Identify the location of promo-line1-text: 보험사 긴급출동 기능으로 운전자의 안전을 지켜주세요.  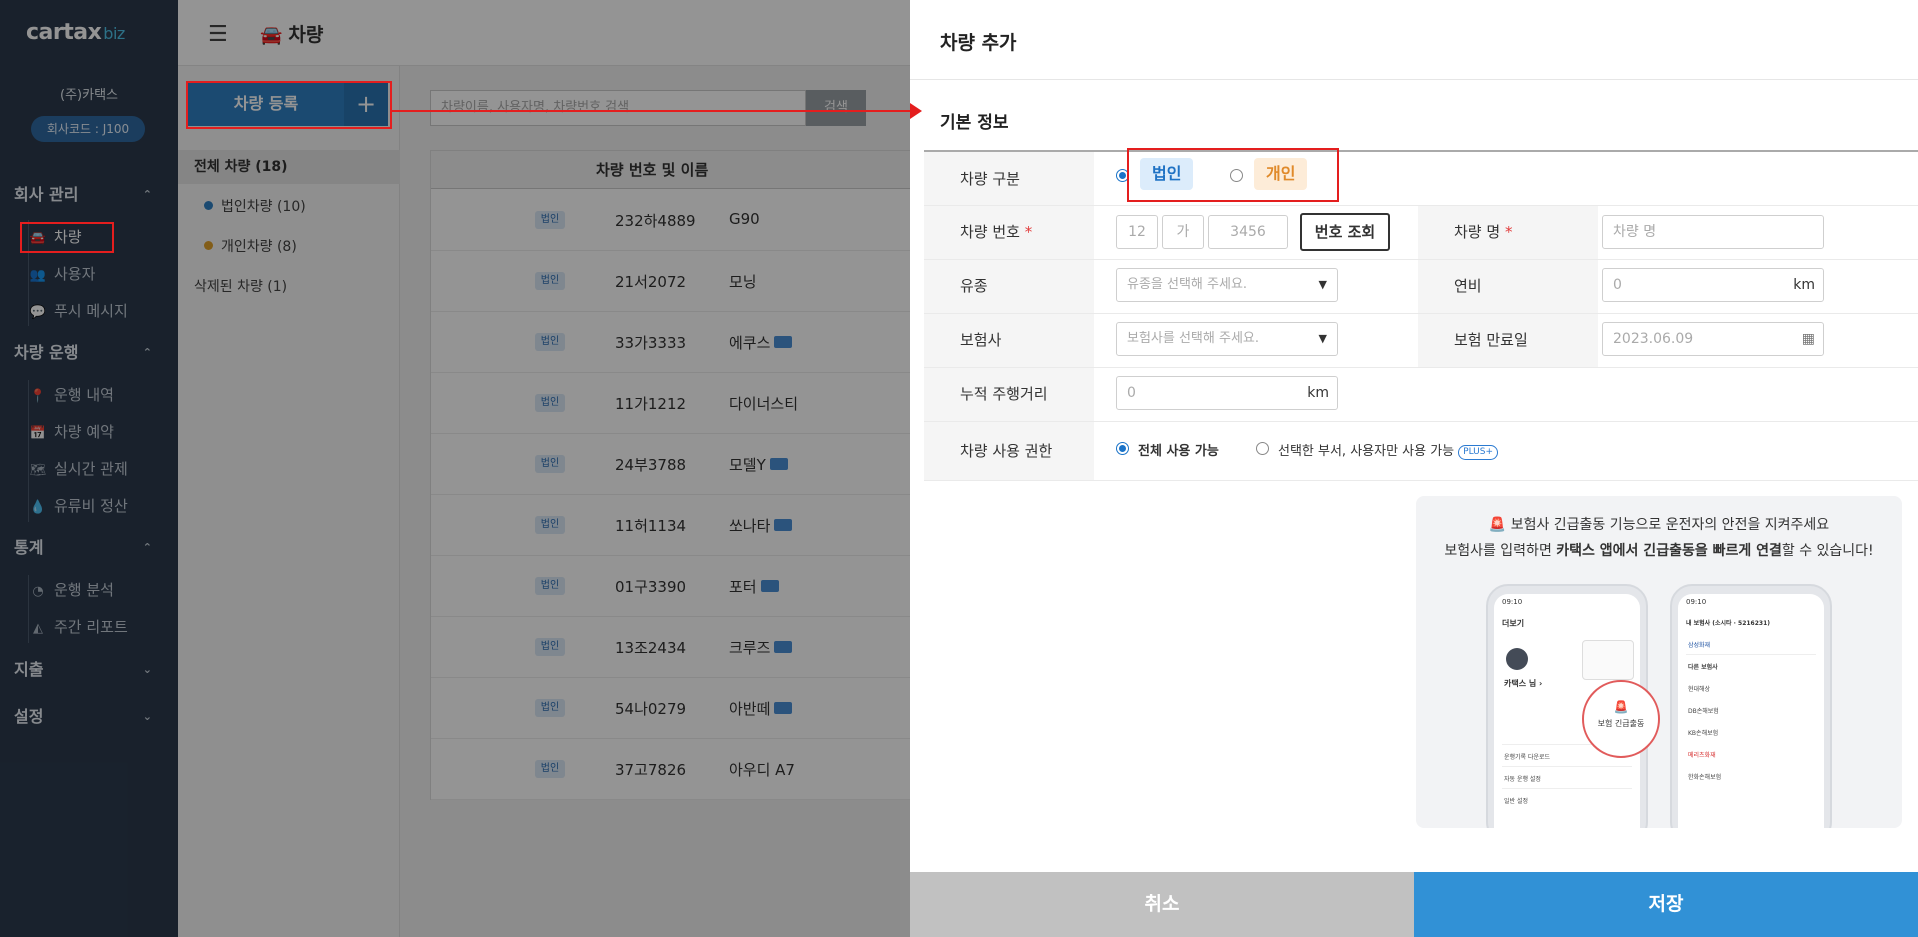
(1670, 525).